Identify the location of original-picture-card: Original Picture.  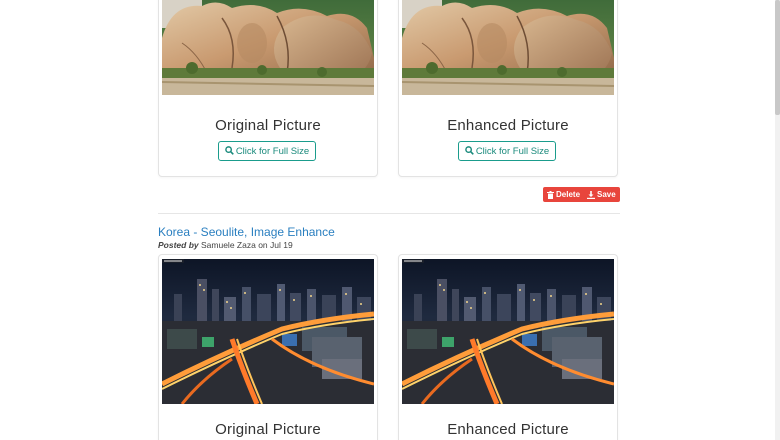
(268, 347).